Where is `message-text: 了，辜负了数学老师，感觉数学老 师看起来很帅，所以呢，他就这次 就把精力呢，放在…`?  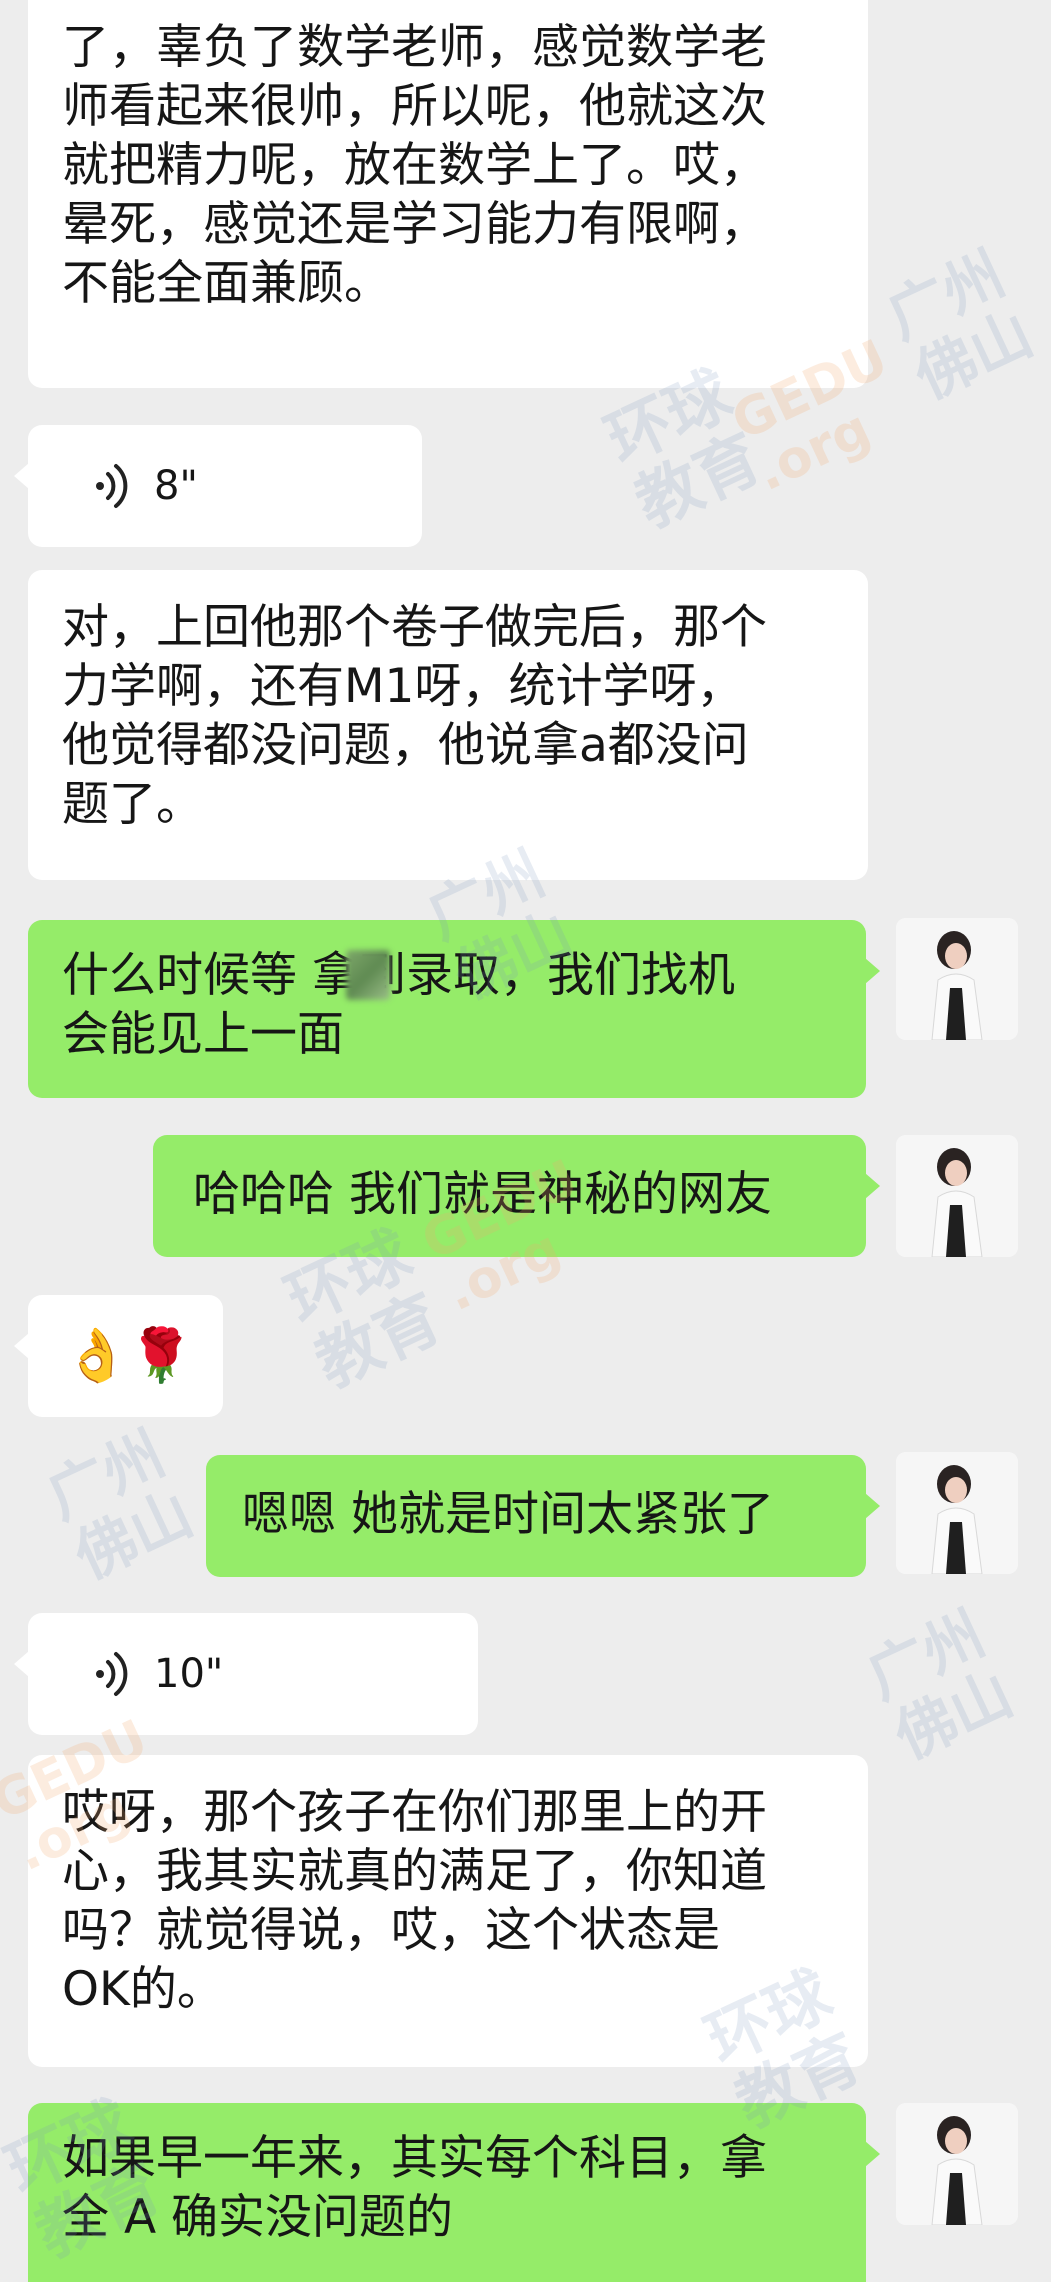 message-text: 了，辜负了数学老师，感觉数学老 师看起来很帅，所以呢，他就这次 就把精力呢，放在… is located at coordinates (414, 165).